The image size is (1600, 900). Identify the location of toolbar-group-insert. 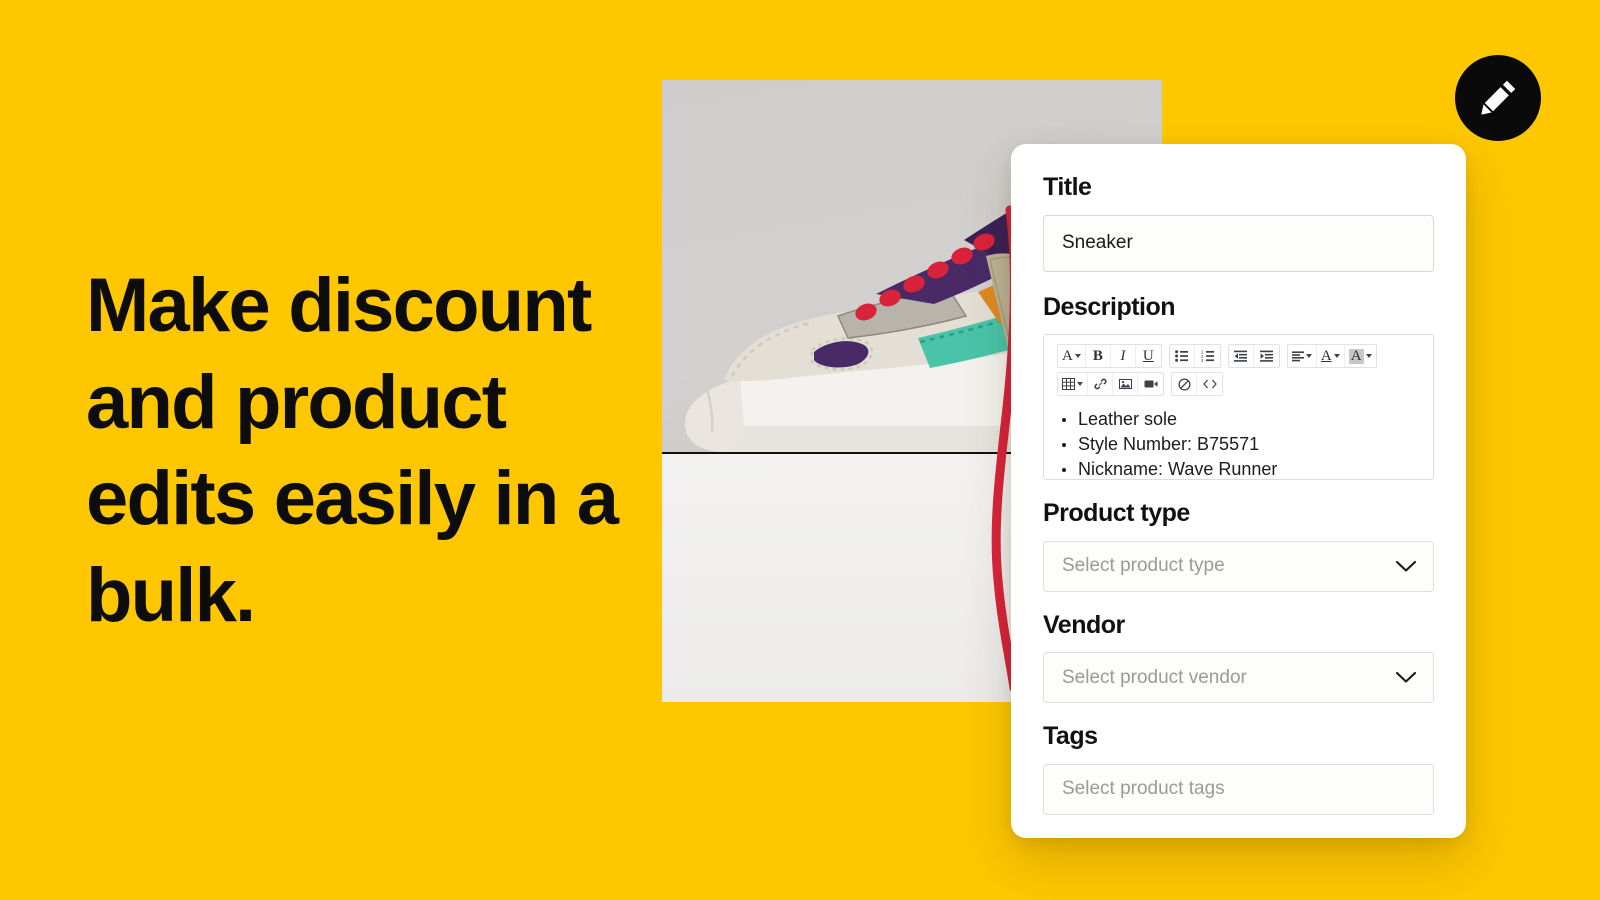
(1110, 384).